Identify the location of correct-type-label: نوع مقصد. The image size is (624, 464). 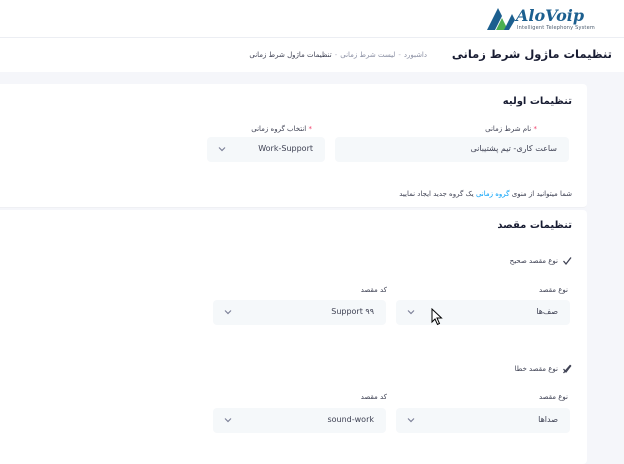
(553, 290).